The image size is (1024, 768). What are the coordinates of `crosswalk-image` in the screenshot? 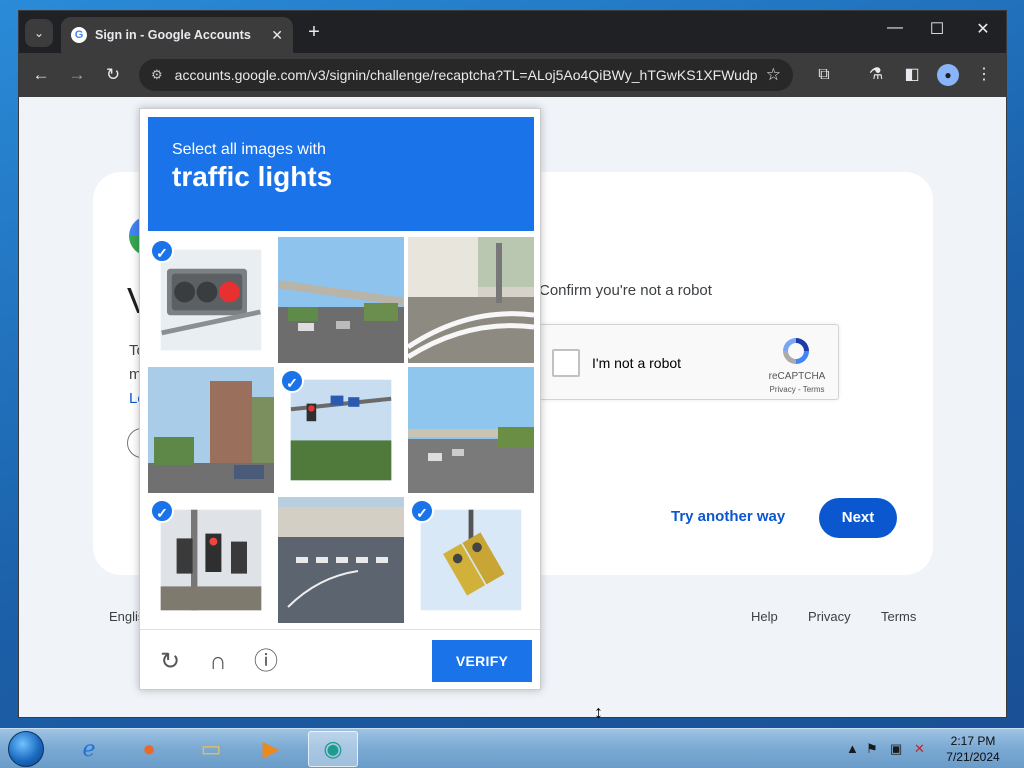 It's located at (341, 560).